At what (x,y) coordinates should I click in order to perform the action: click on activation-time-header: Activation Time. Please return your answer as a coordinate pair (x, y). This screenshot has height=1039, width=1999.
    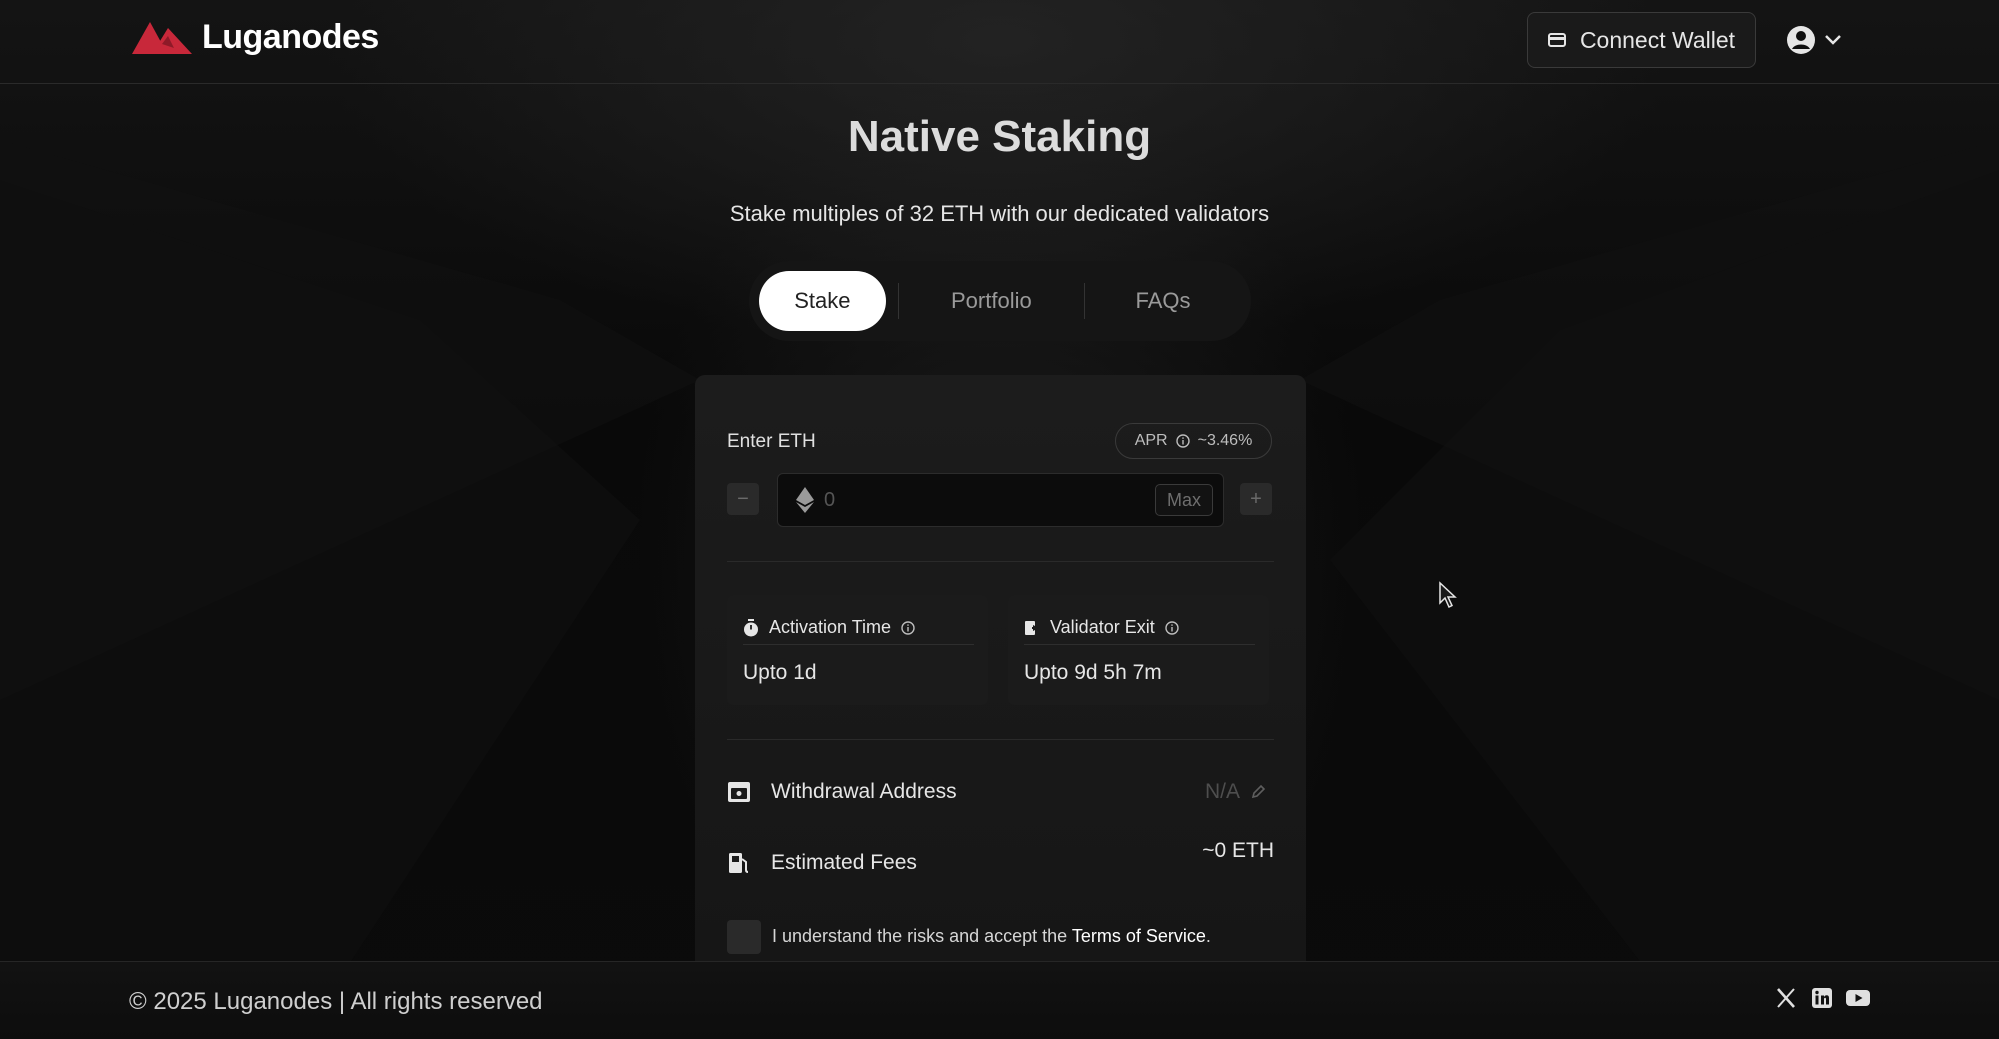
    Looking at the image, I should click on (858, 628).